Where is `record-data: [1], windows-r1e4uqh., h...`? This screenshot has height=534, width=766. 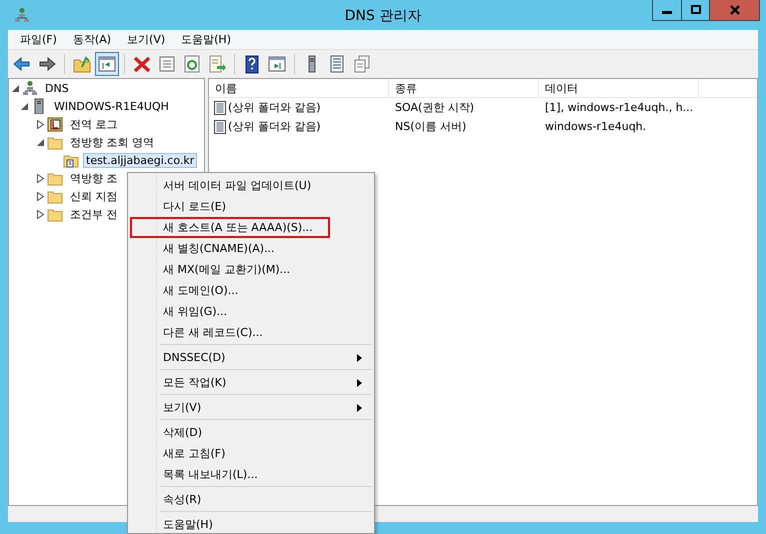
record-data: [1], windows-r1e4uqh., h... is located at coordinates (619, 107).